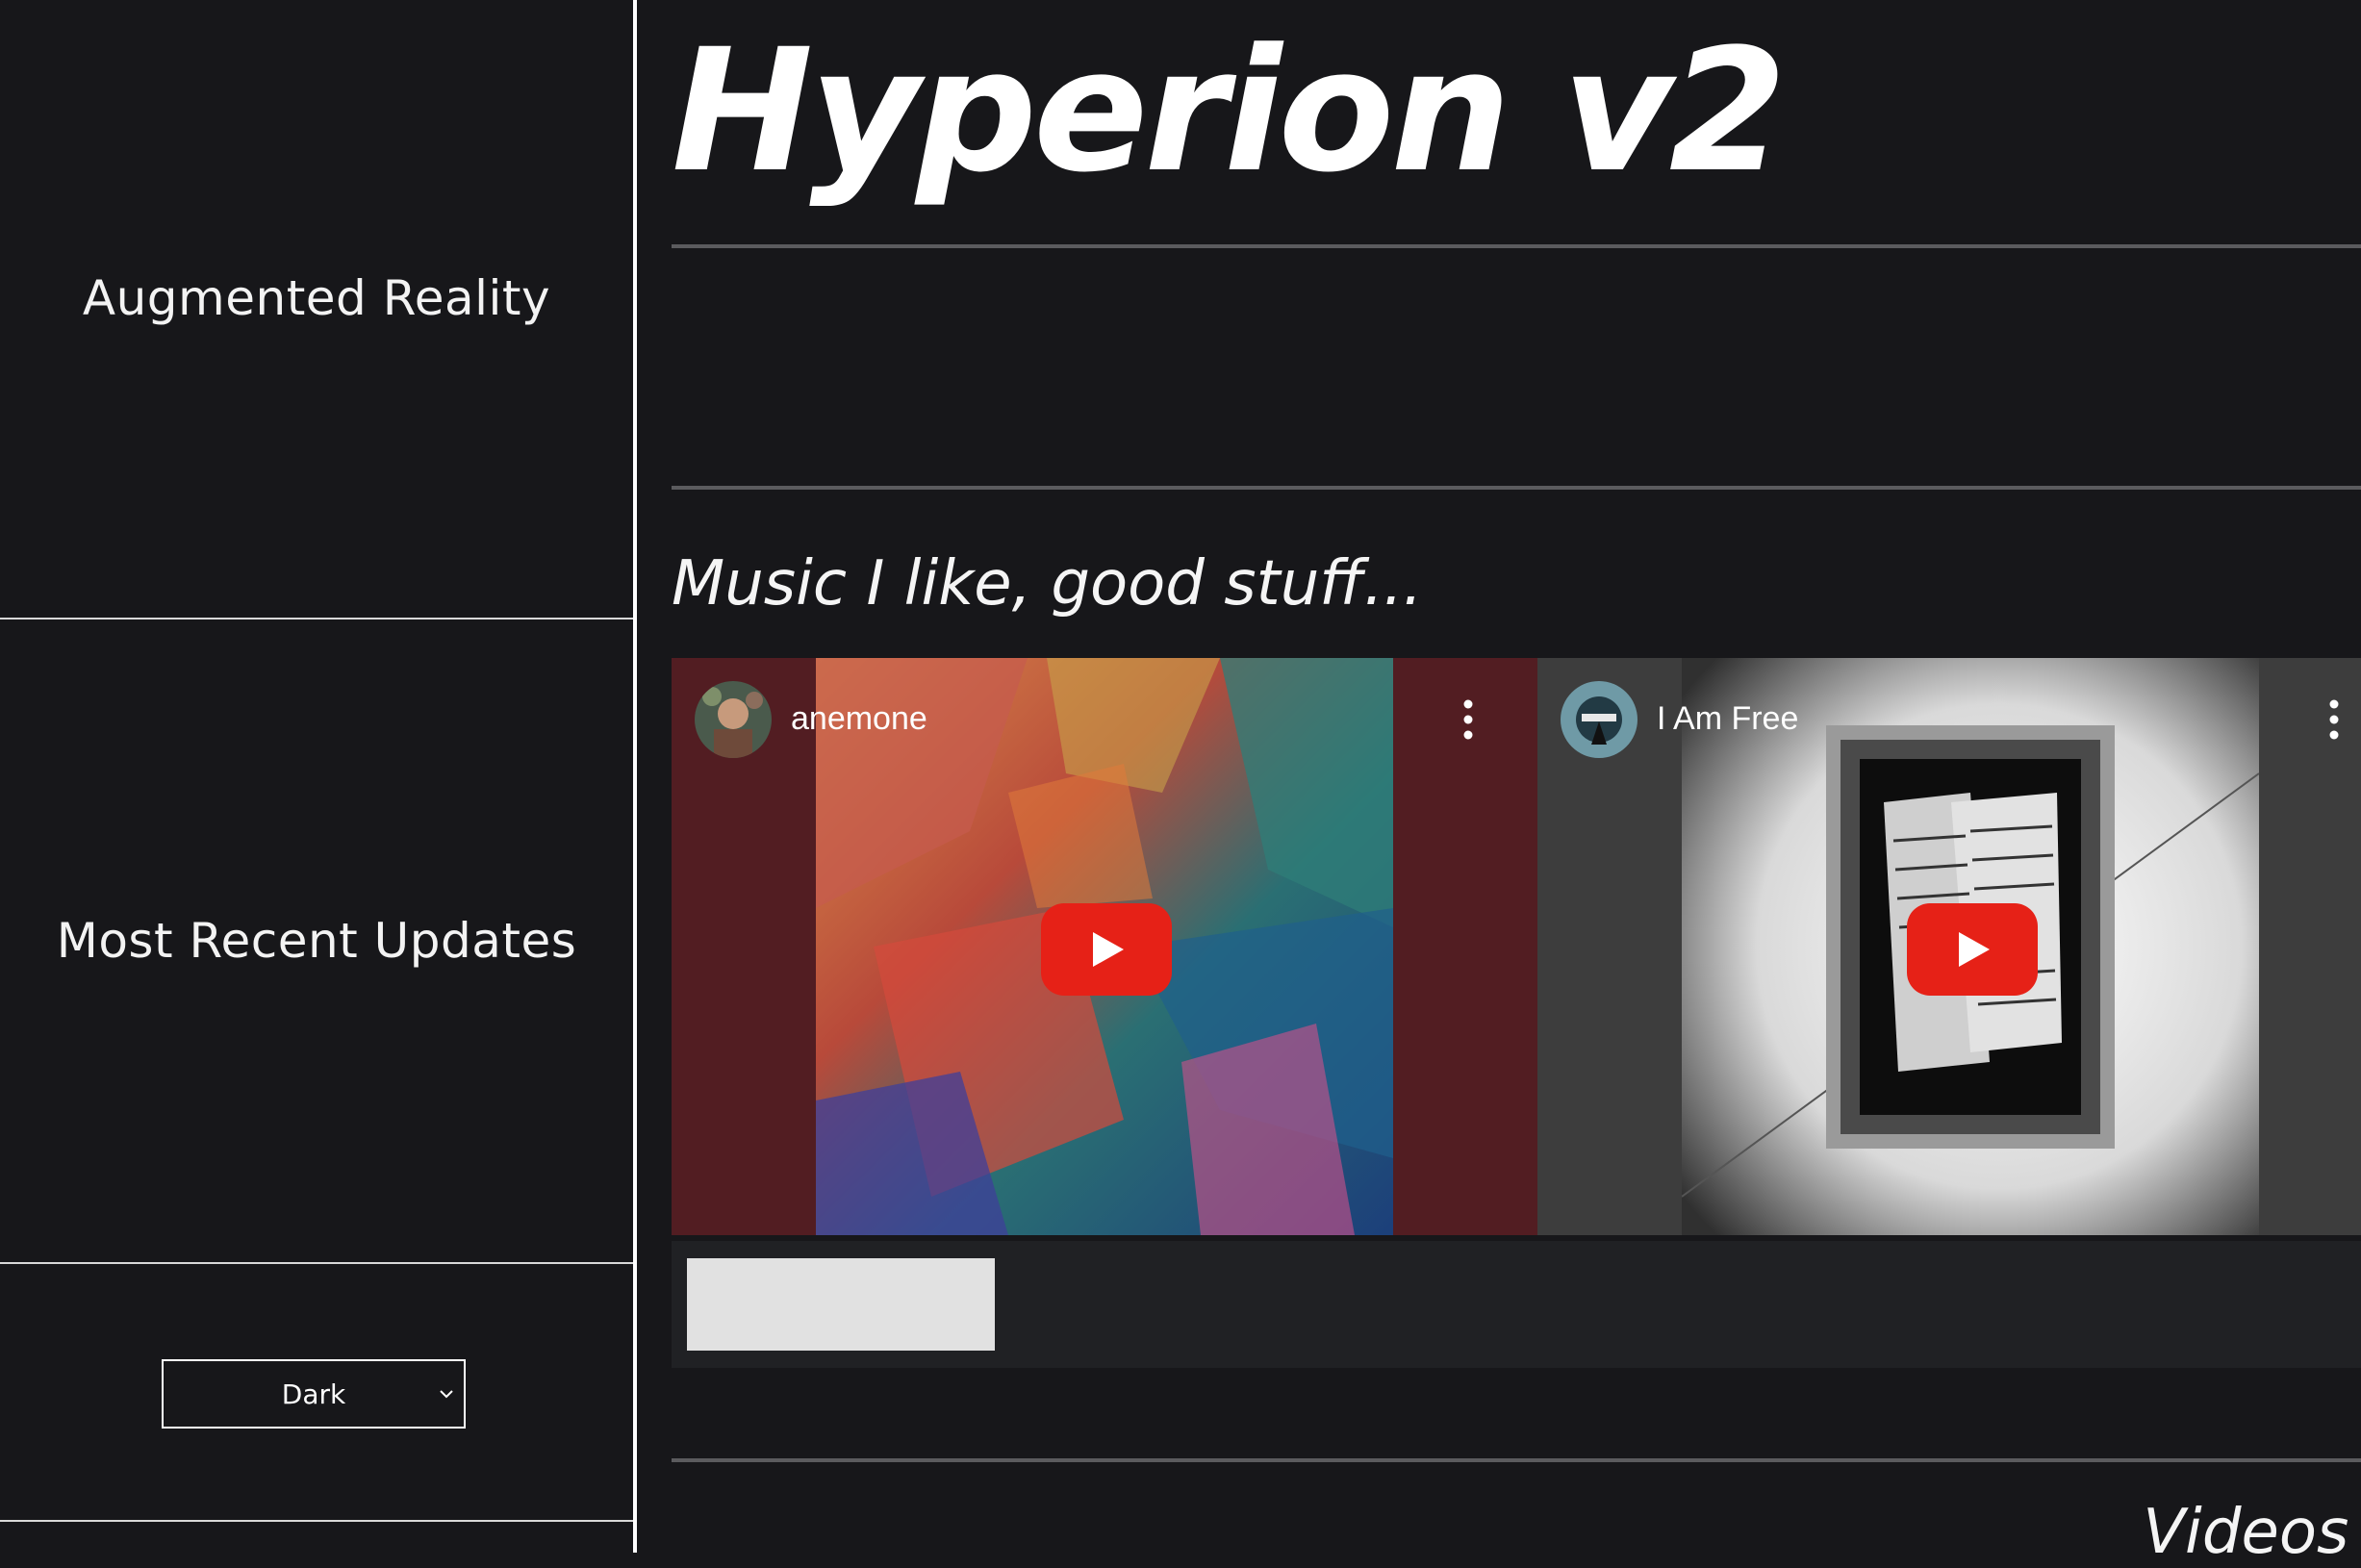 The height and width of the screenshot is (1568, 2361). Describe the element at coordinates (859, 719) in the screenshot. I see `video-title: anemone` at that location.